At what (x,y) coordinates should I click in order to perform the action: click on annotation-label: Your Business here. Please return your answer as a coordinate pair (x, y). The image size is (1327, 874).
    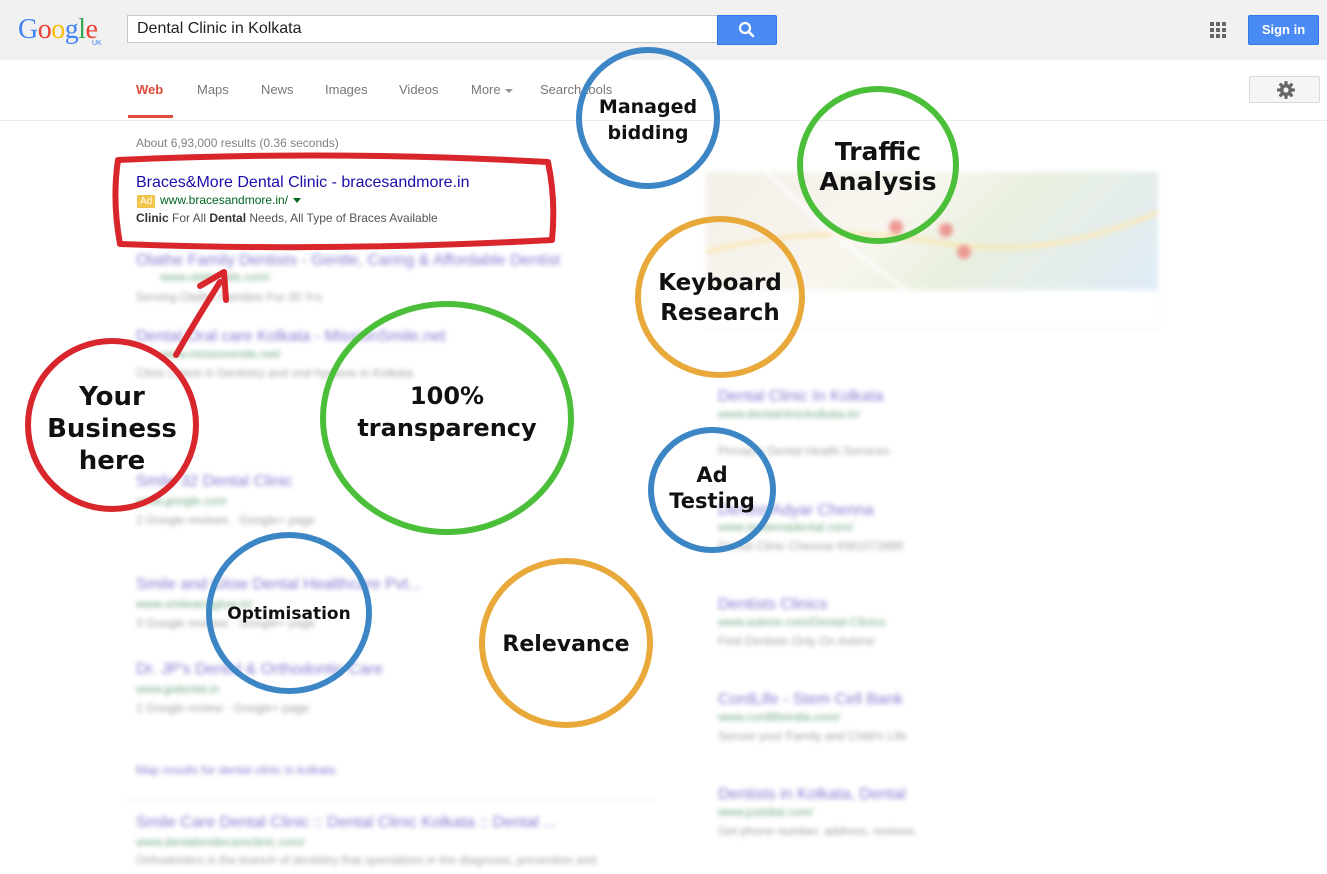
    Looking at the image, I should click on (112, 429).